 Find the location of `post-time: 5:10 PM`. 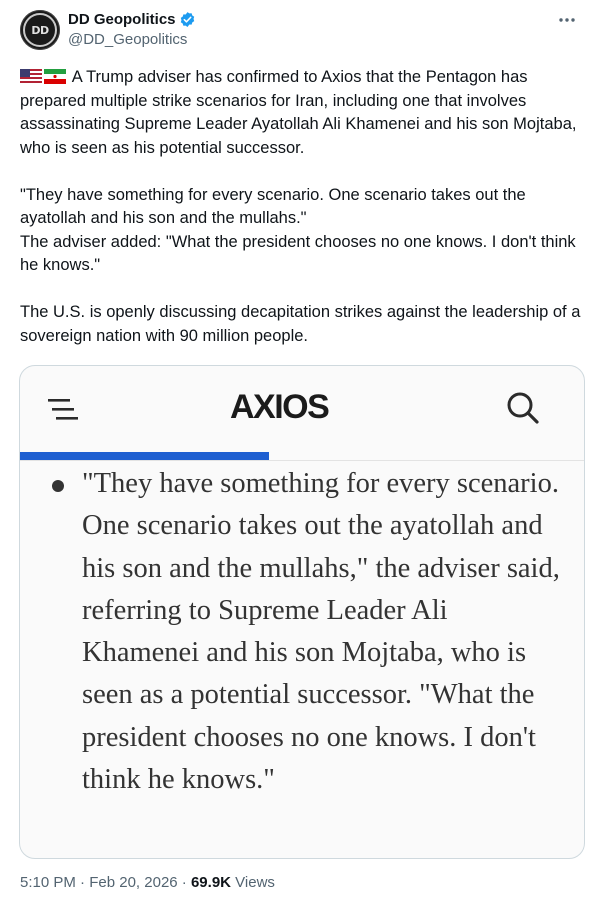

post-time: 5:10 PM is located at coordinates (48, 882).